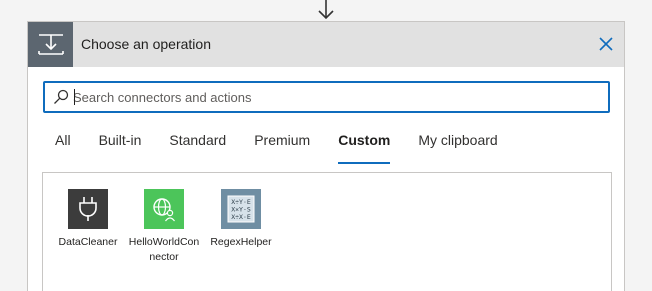 Image resolution: width=652 pixels, height=291 pixels. What do you see at coordinates (241, 209) in the screenshot?
I see `regex-grid-icon: X÷Y·E X×Y·S X÷X·E` at bounding box center [241, 209].